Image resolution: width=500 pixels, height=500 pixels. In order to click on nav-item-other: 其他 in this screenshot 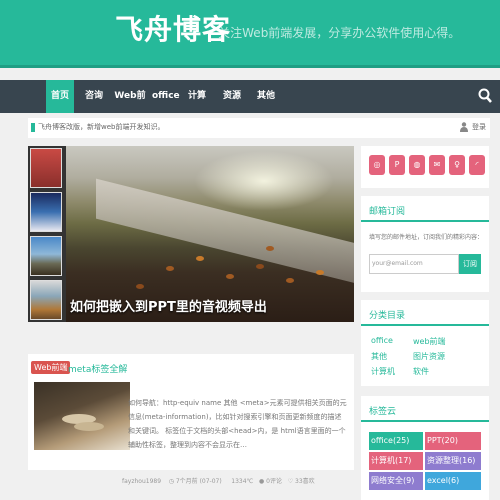, I will do `click(266, 96)`.